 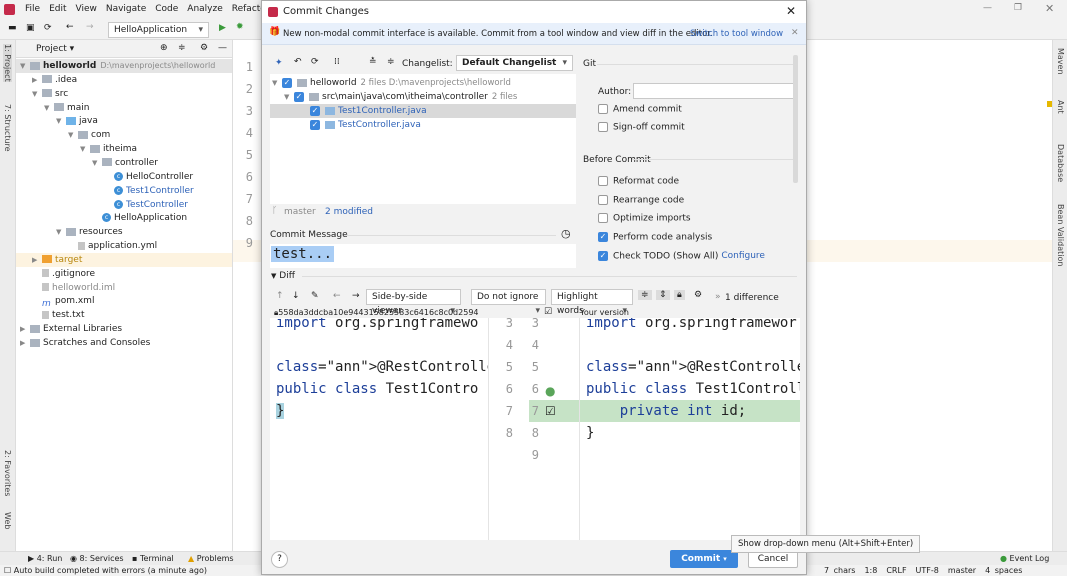 What do you see at coordinates (55, 49) in the screenshot?
I see `project-view-dropdown: Project ▾` at bounding box center [55, 49].